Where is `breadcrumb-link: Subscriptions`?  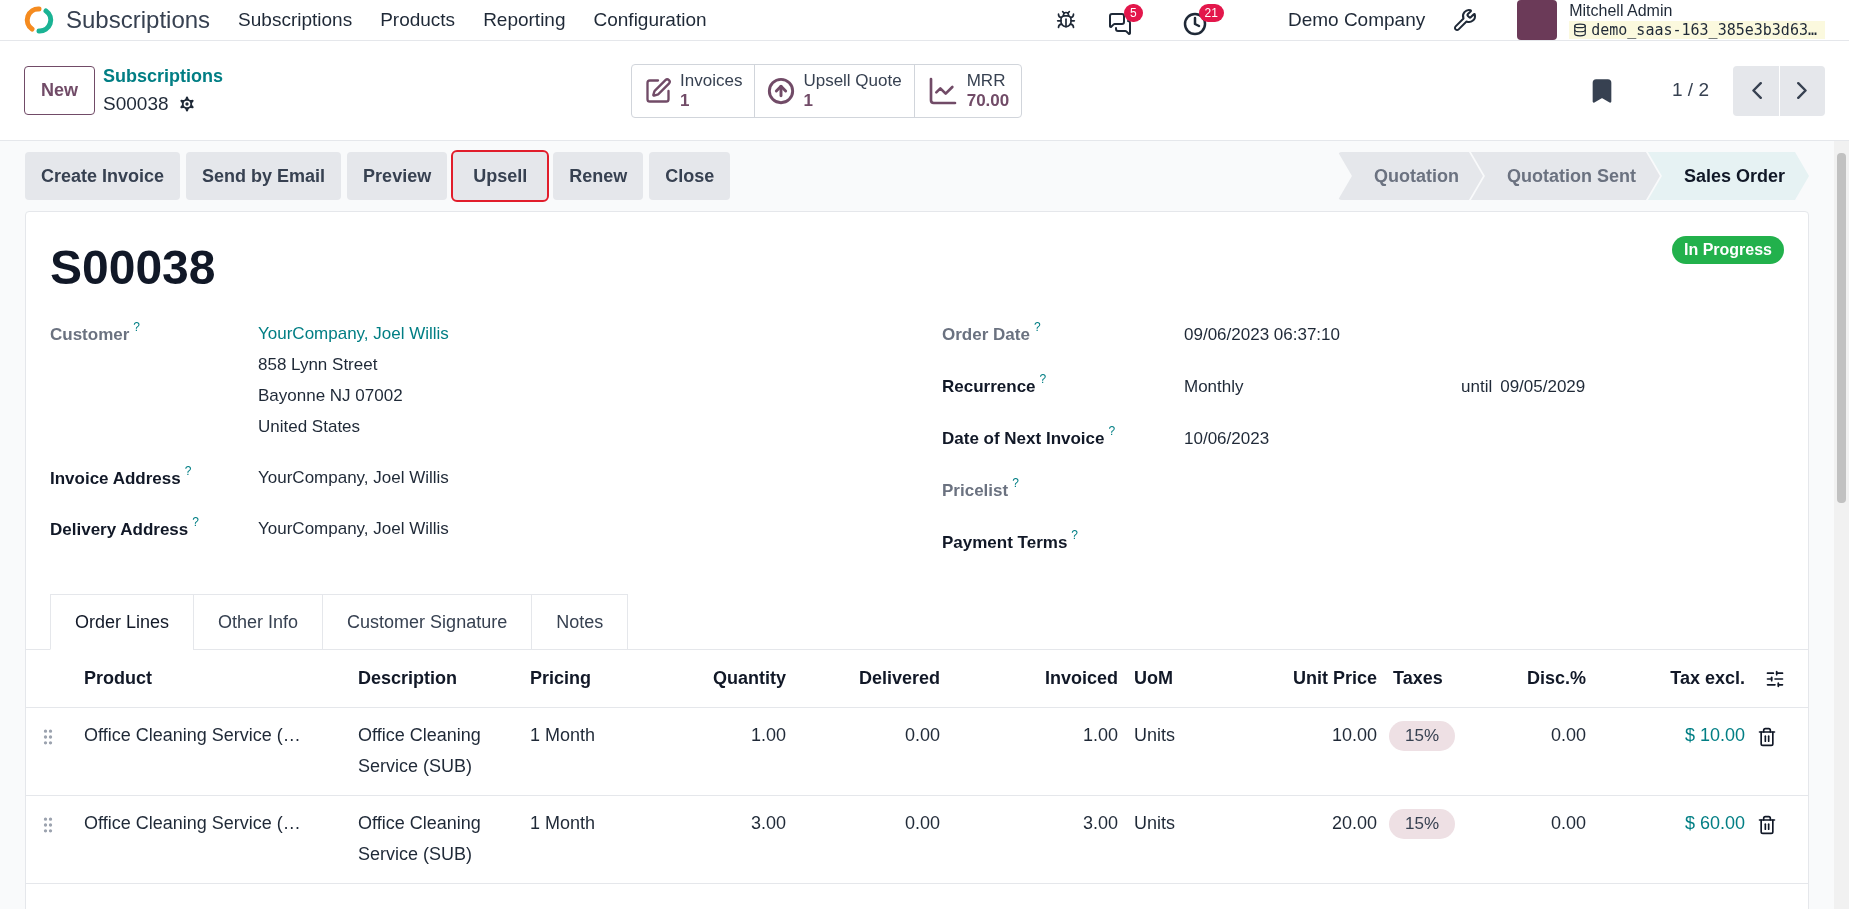 breadcrumb-link: Subscriptions is located at coordinates (163, 76).